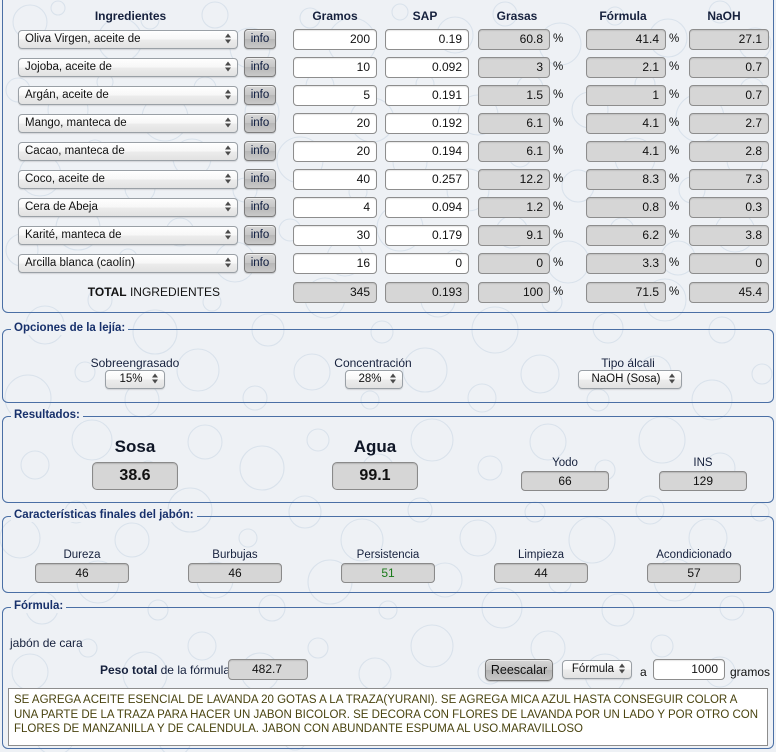  What do you see at coordinates (514, 95) in the screenshot?
I see `grasas-value: 1.5` at bounding box center [514, 95].